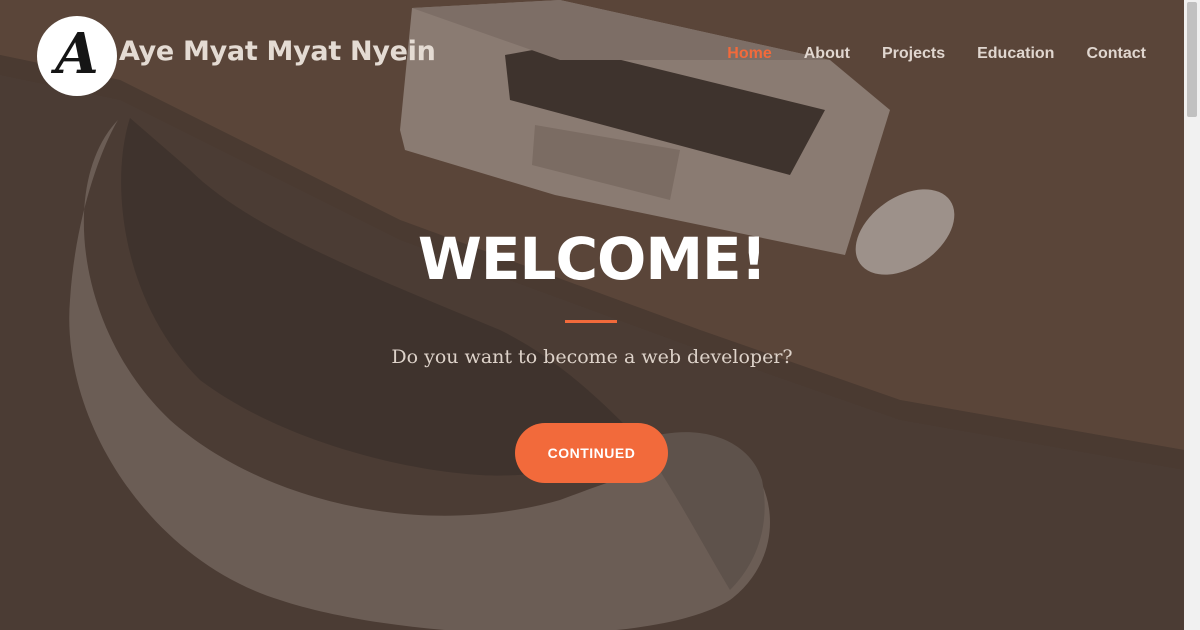 Image resolution: width=1200 pixels, height=630 pixels. I want to click on nav-item-projects: Projects, so click(913, 54).